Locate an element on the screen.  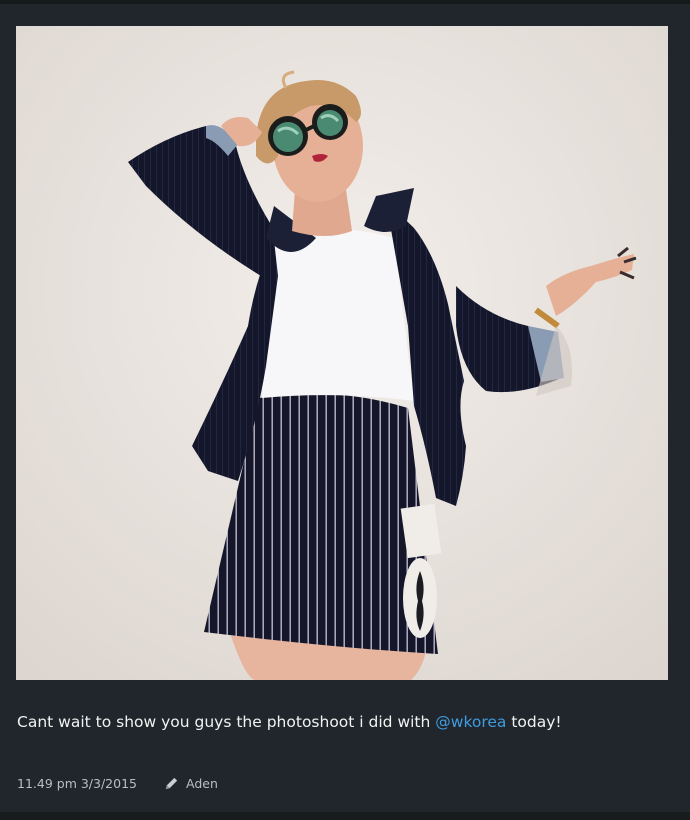
post-meta: 11.49 pm 3/3/2015 Aden is located at coordinates (117, 783).